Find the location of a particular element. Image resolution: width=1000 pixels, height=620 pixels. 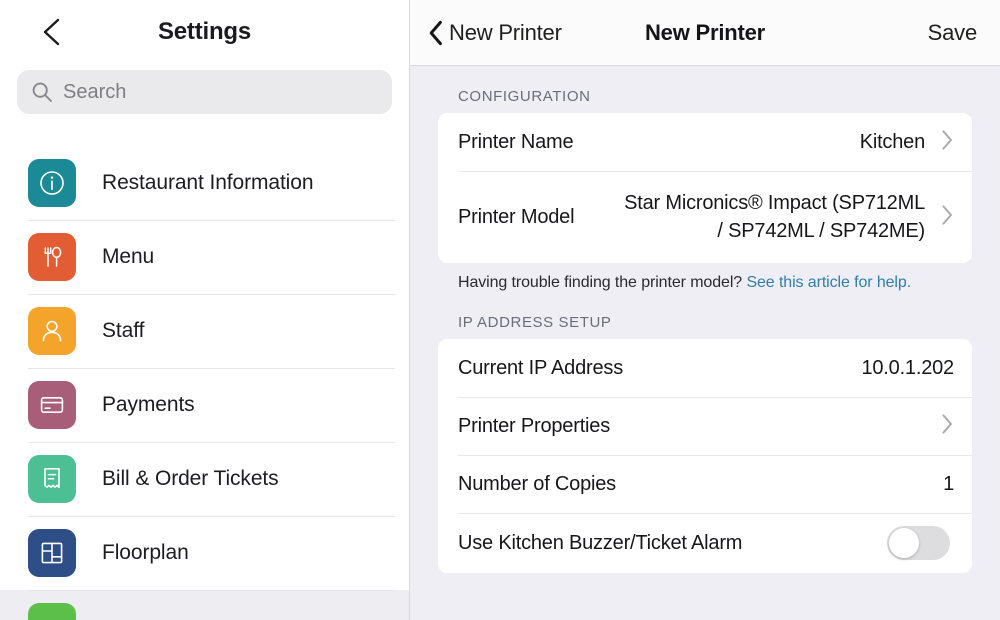

row-printer-properties: Printer Properties is located at coordinates (705, 426).